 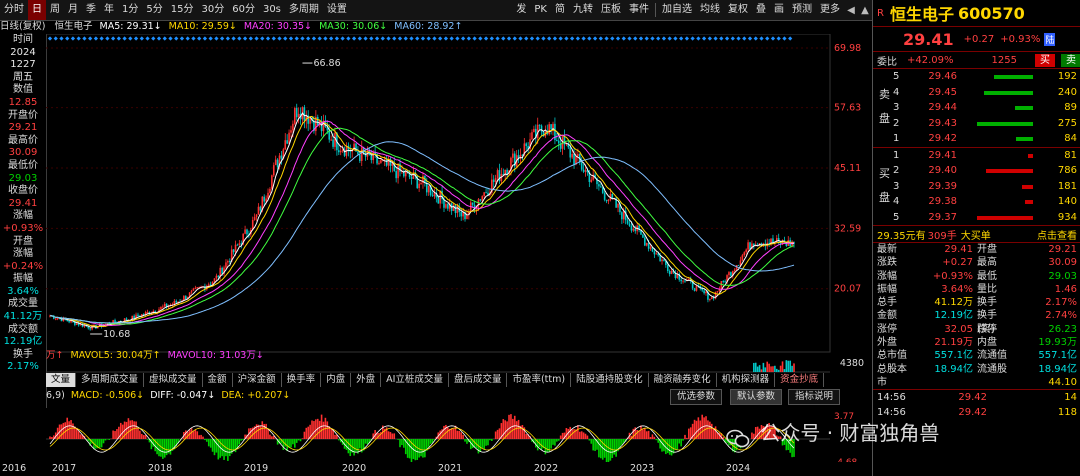 What do you see at coordinates (976, 93) in the screenshot?
I see `asks-level-4: 4 29.45 240` at bounding box center [976, 93].